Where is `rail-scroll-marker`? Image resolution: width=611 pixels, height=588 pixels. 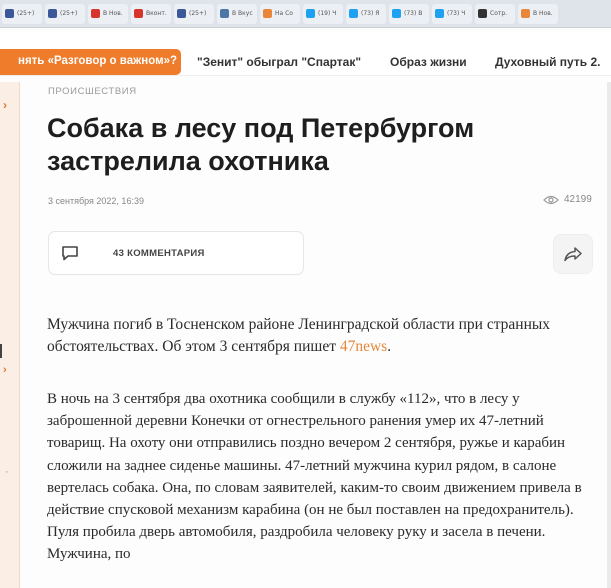
rail-scroll-marker is located at coordinates (1, 351).